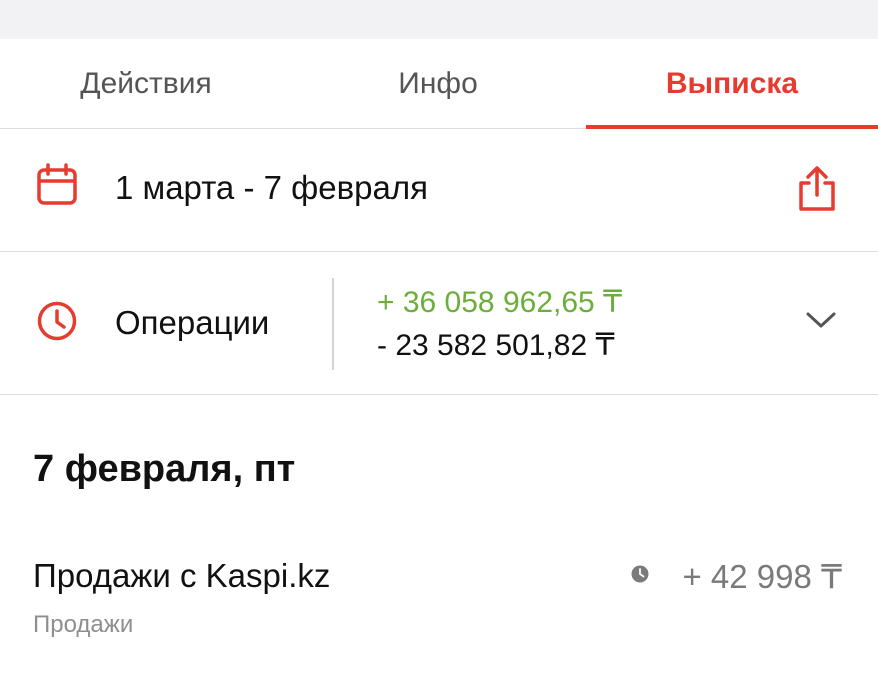  Describe the element at coordinates (333, 324) in the screenshot. I see `vertical-divider` at that location.